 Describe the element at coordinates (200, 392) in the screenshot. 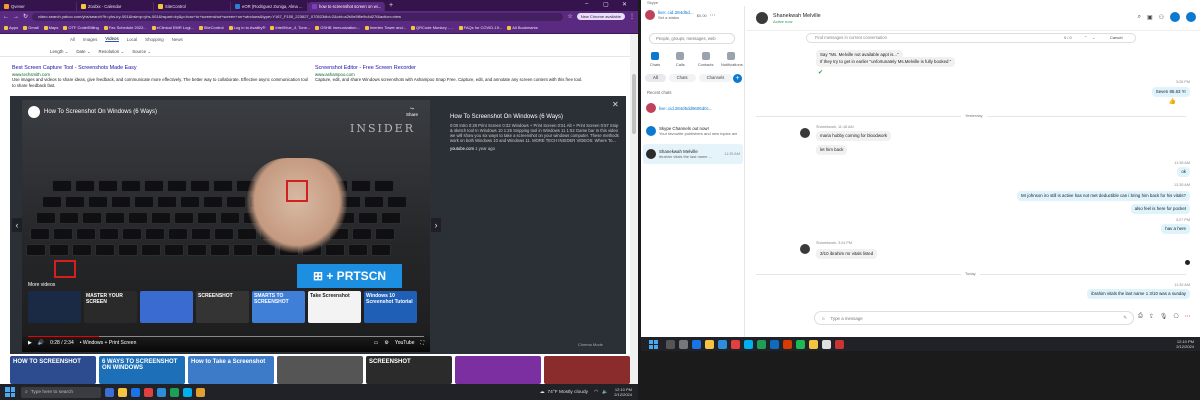

I see `app-icon` at that location.